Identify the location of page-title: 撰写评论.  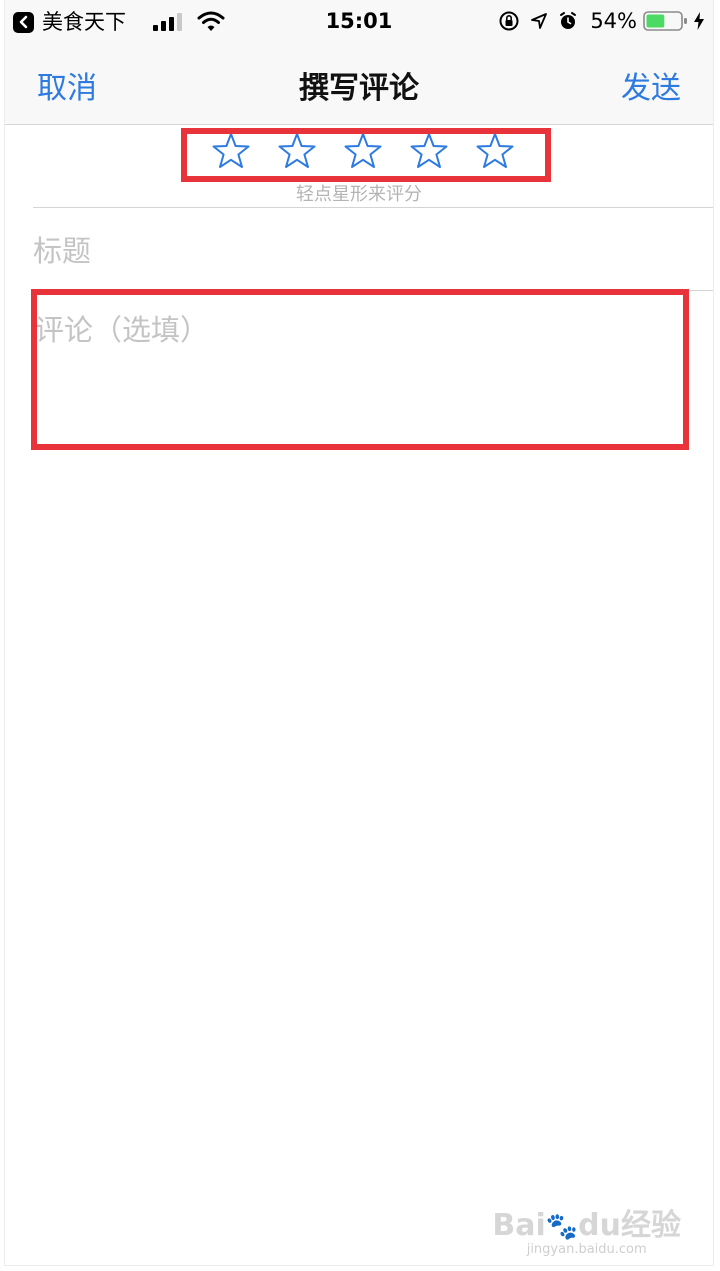
(359, 88).